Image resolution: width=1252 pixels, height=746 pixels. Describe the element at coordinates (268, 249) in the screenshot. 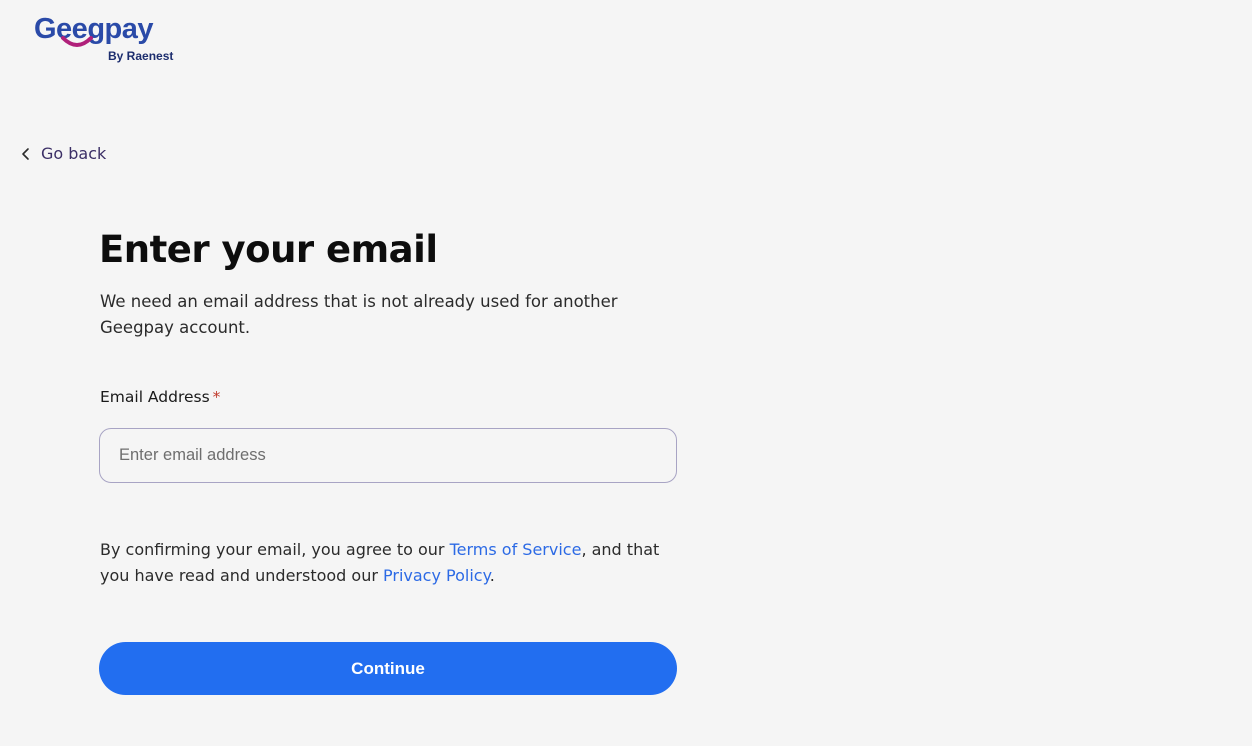

I see `page-title: Enter your email` at that location.